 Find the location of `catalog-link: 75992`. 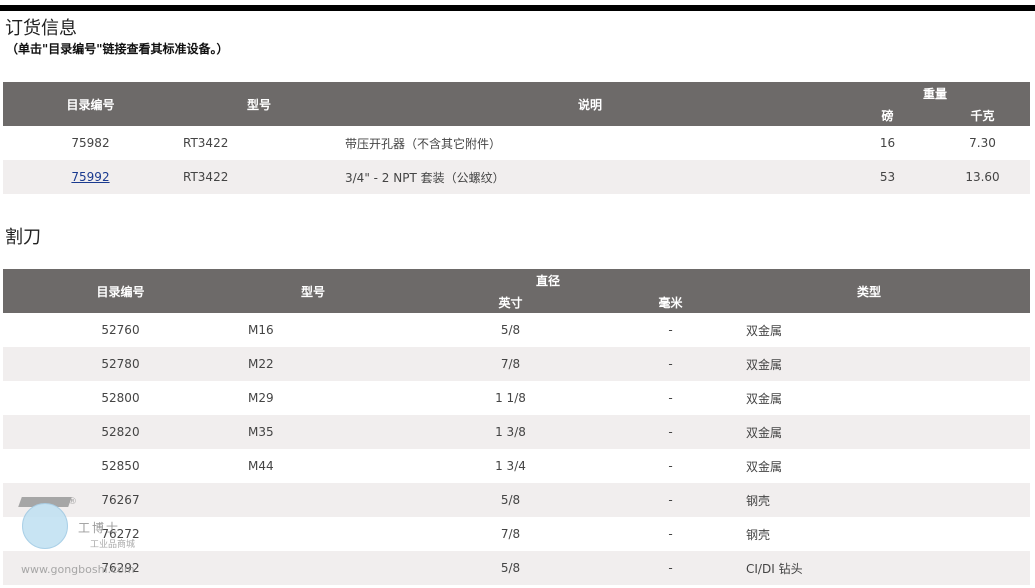

catalog-link: 75992 is located at coordinates (90, 177).